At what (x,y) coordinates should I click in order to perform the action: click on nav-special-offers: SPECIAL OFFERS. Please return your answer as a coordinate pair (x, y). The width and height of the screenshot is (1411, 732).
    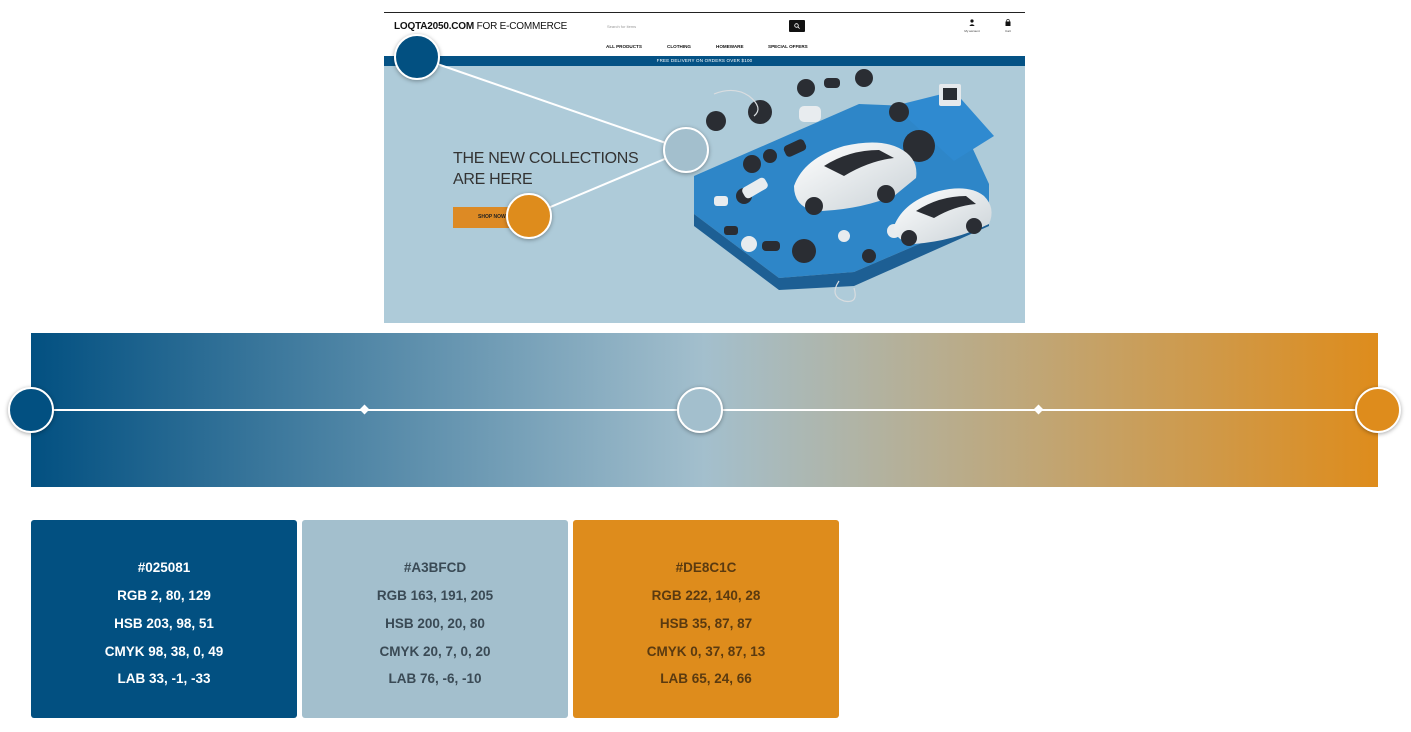
    Looking at the image, I should click on (788, 46).